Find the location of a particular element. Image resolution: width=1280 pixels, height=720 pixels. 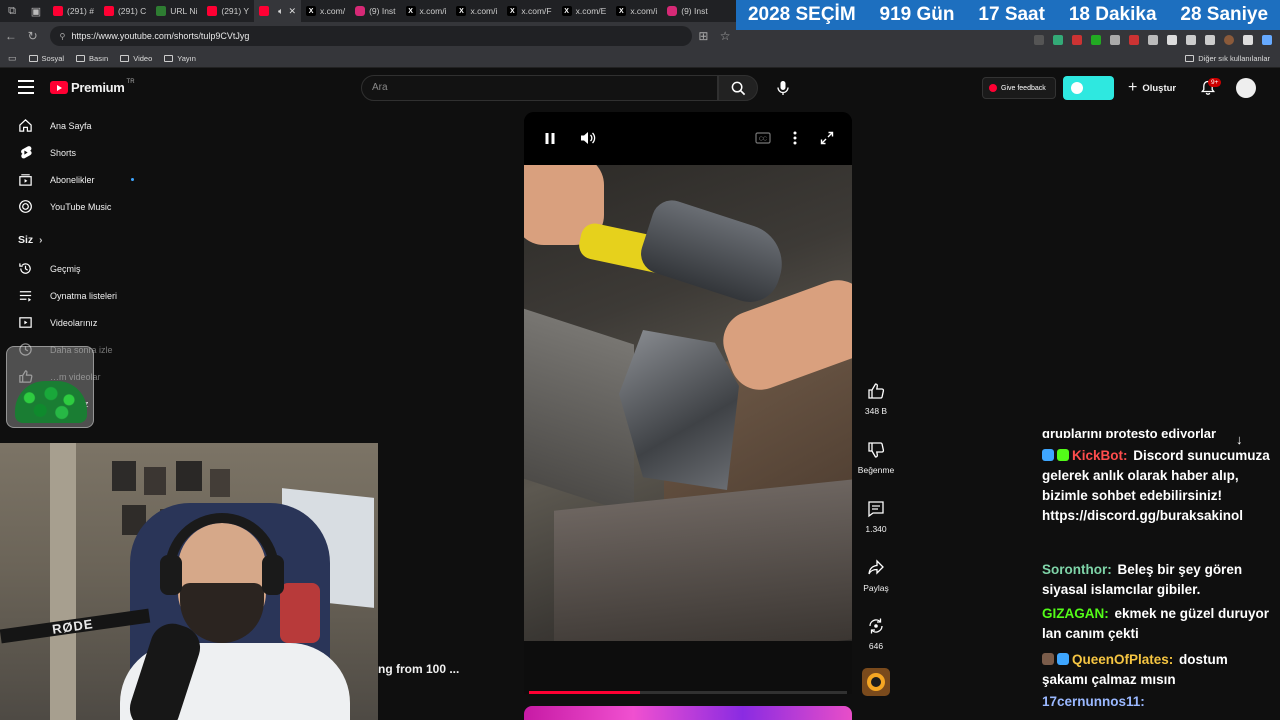

sidebar-item-home: Ana Sayfa is located at coordinates (80, 125).